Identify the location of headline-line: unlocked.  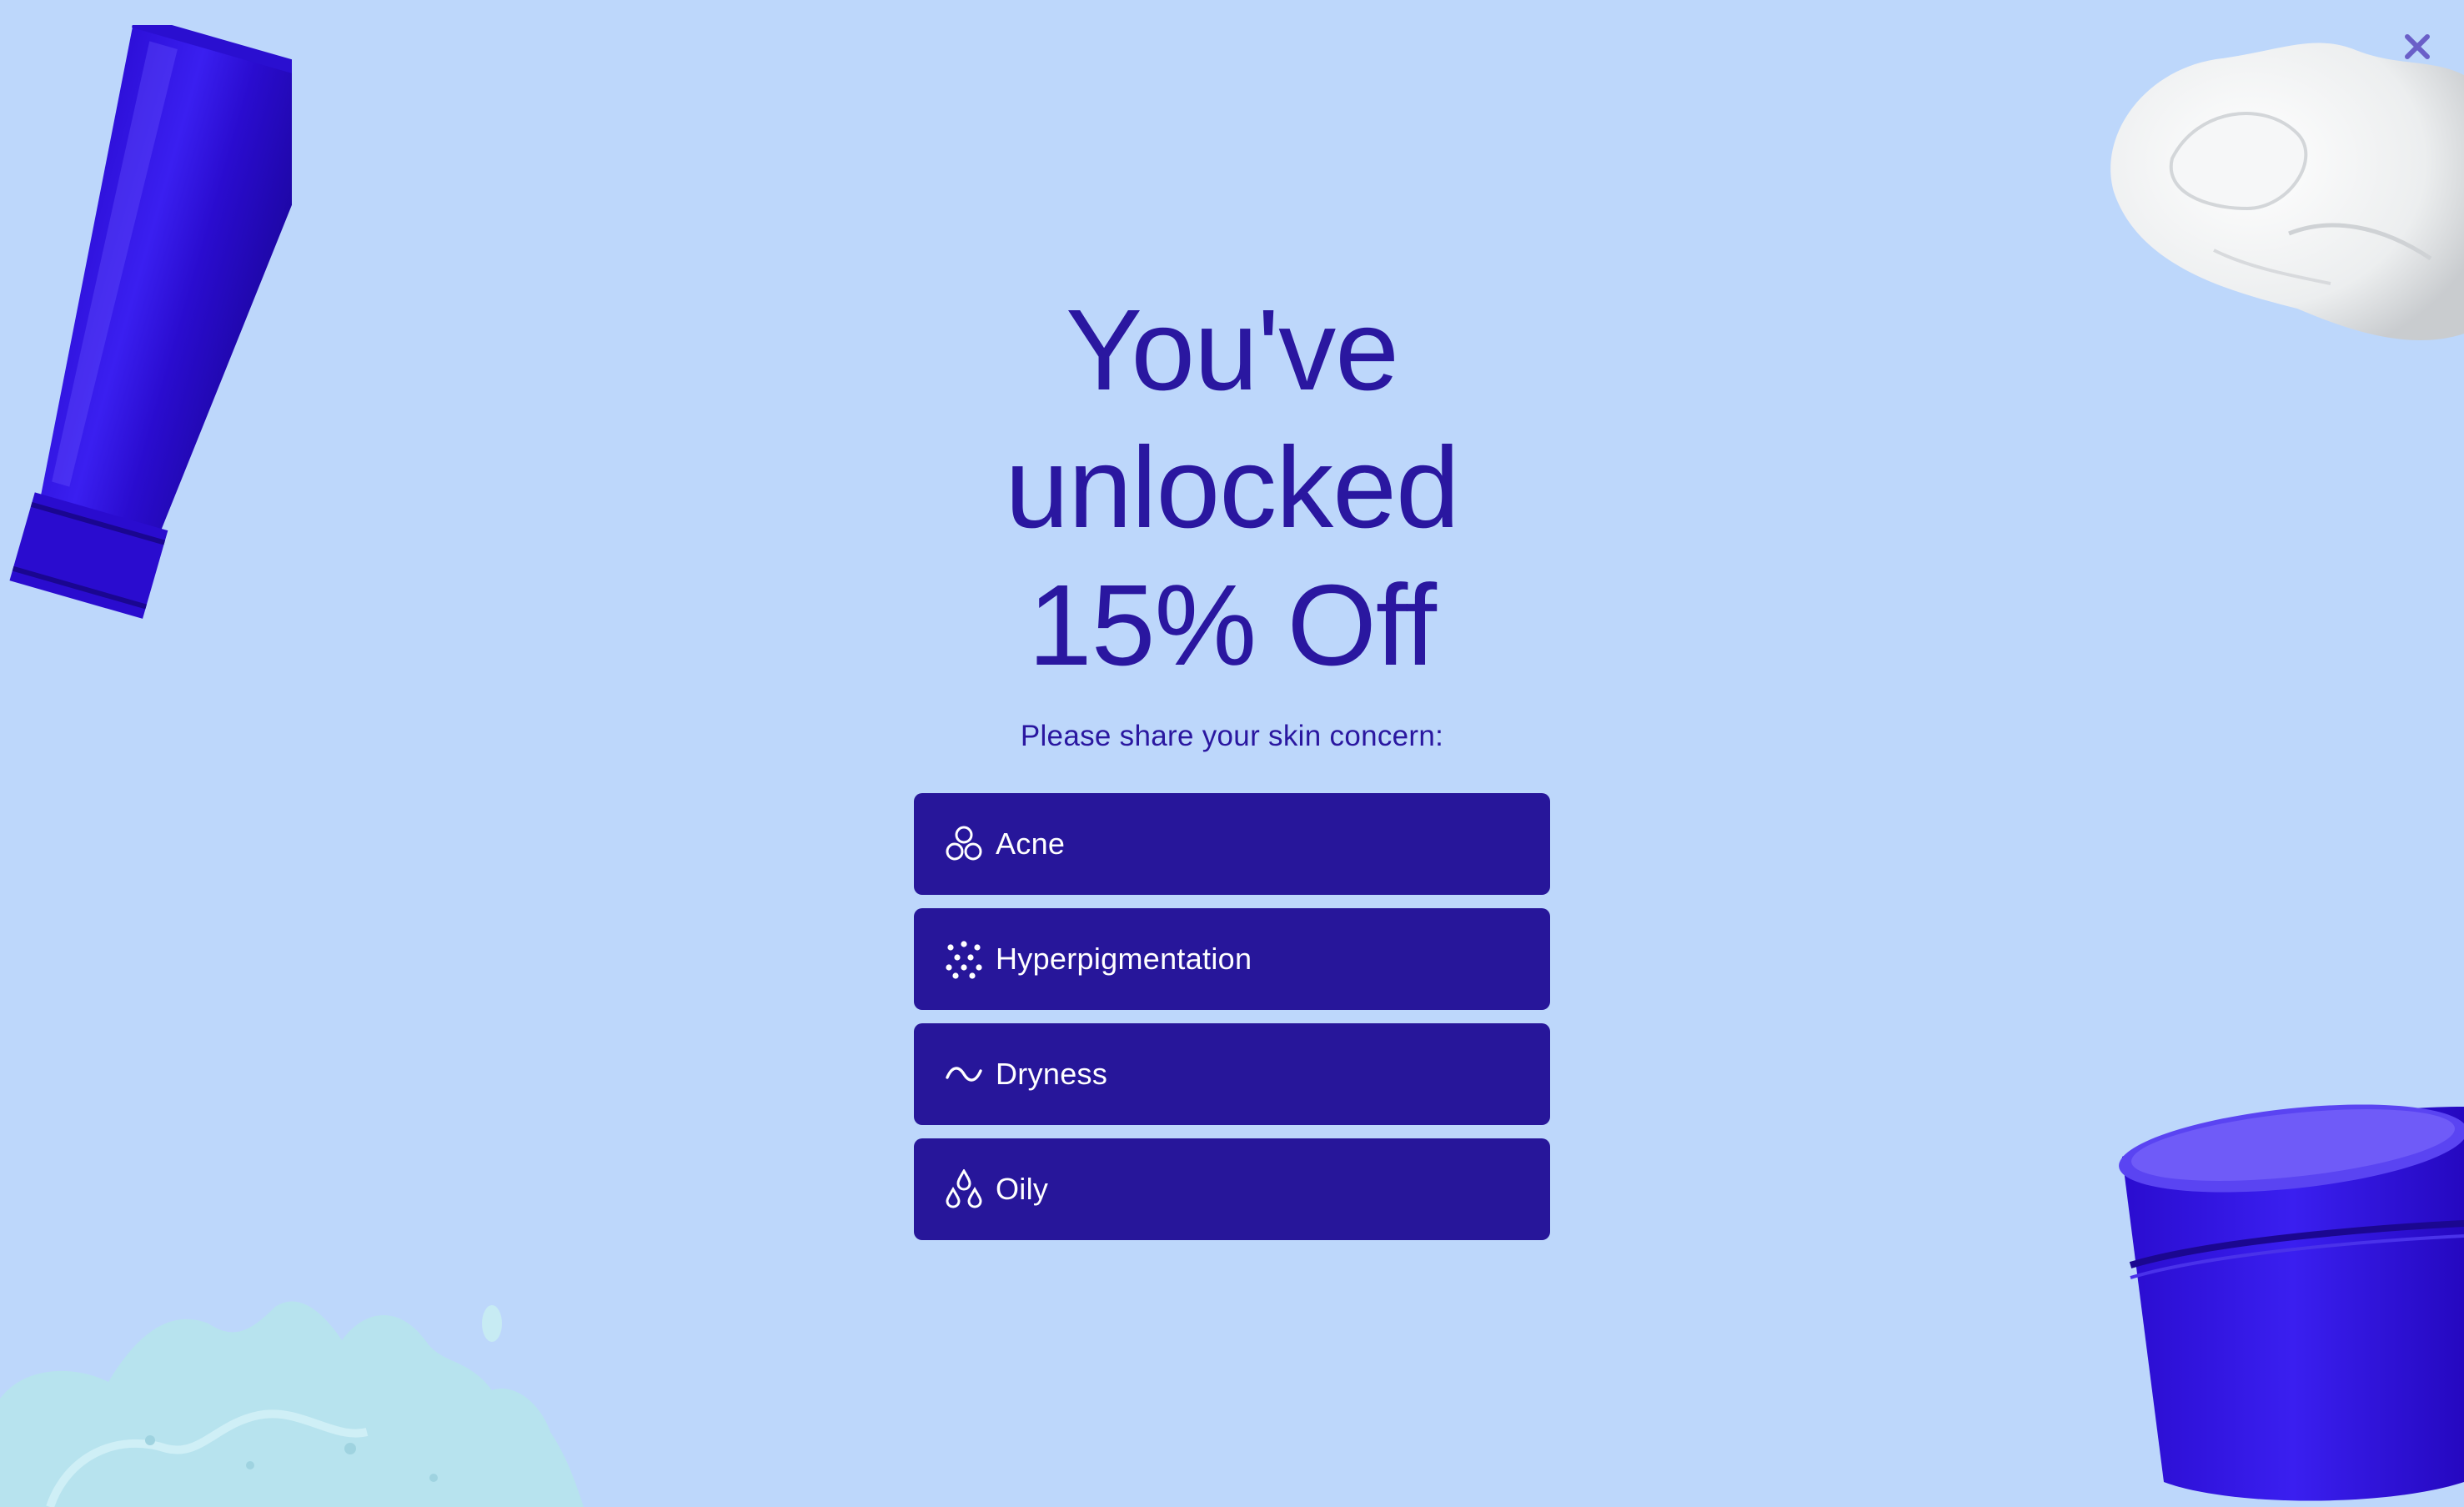
(1232, 488).